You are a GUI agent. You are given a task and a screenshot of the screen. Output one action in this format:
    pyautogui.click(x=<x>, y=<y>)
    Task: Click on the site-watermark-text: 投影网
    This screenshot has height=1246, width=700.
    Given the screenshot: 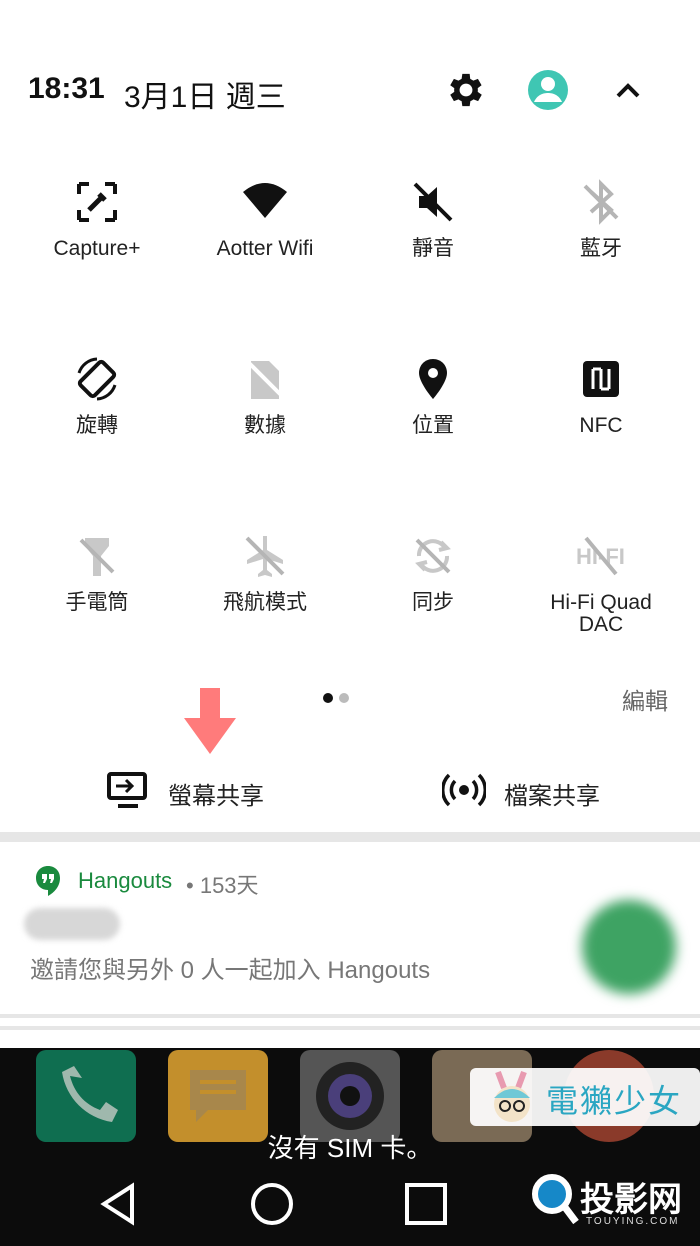 What is the action you would take?
    pyautogui.click(x=631, y=1200)
    